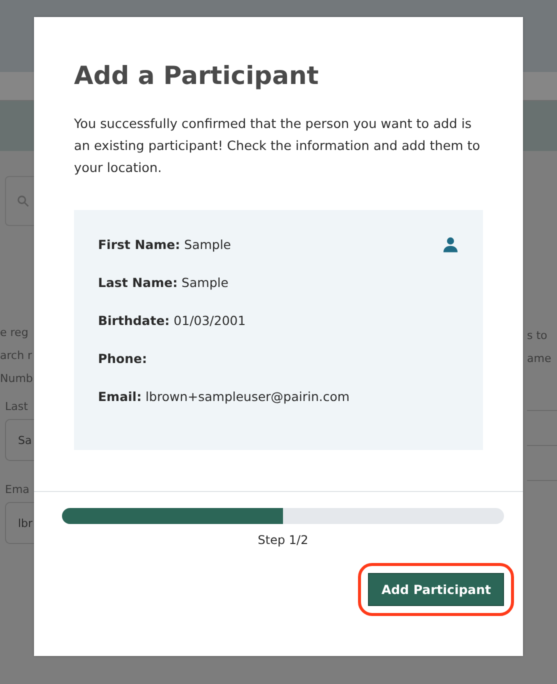  I want to click on detail-row-text: First Name: Sample, so click(164, 245).